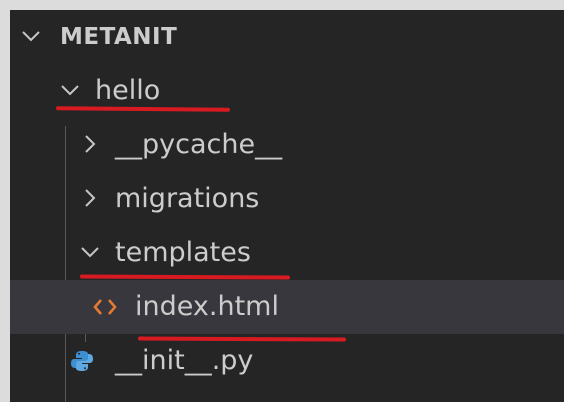 Image resolution: width=564 pixels, height=402 pixels. What do you see at coordinates (287, 361) in the screenshot?
I see `tree-item-init-py: __init__.py` at bounding box center [287, 361].